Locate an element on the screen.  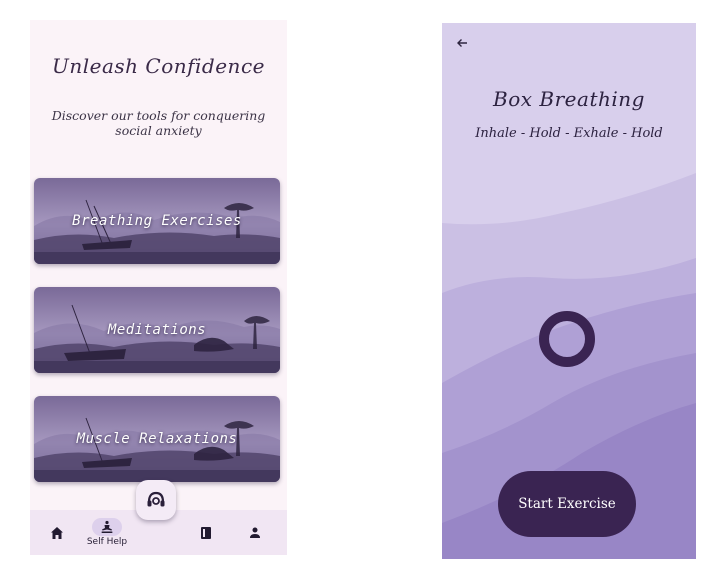
muscle-relaxations-card: Muscle Relaxations is located at coordinates (157, 439).